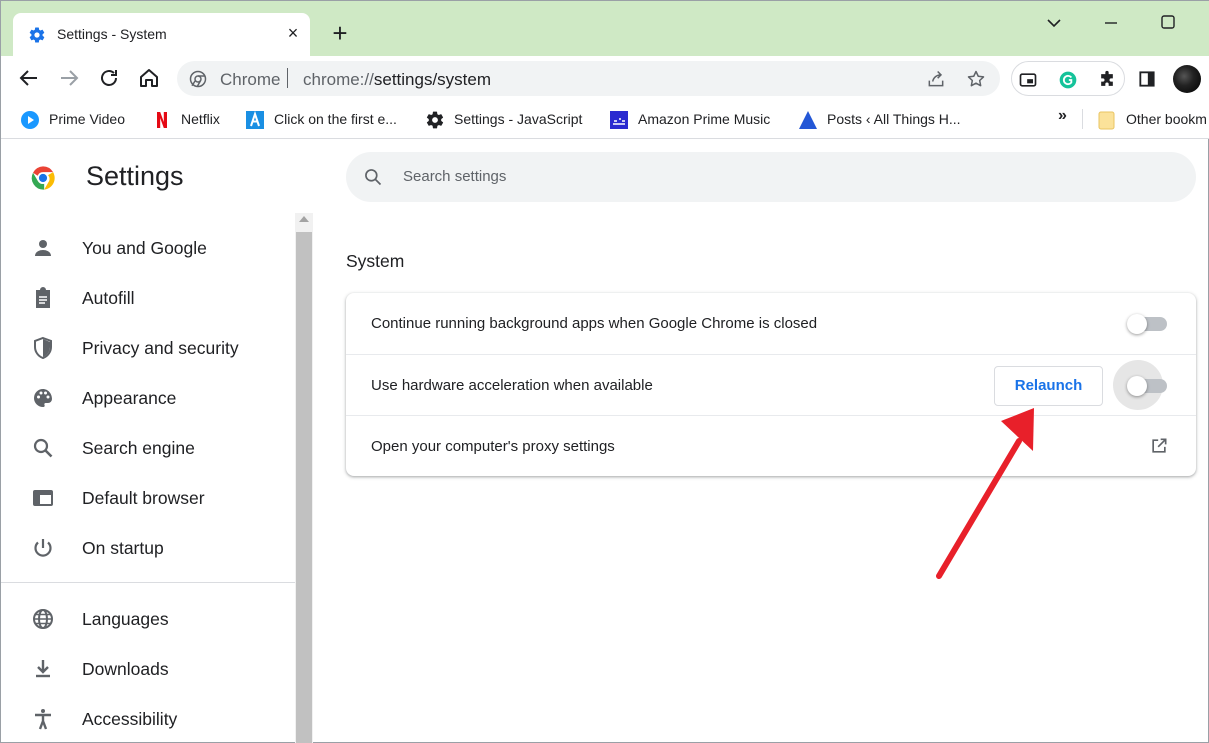 Image resolution: width=1209 pixels, height=743 pixels. Describe the element at coordinates (375, 261) in the screenshot. I see `section-title-system: System` at that location.